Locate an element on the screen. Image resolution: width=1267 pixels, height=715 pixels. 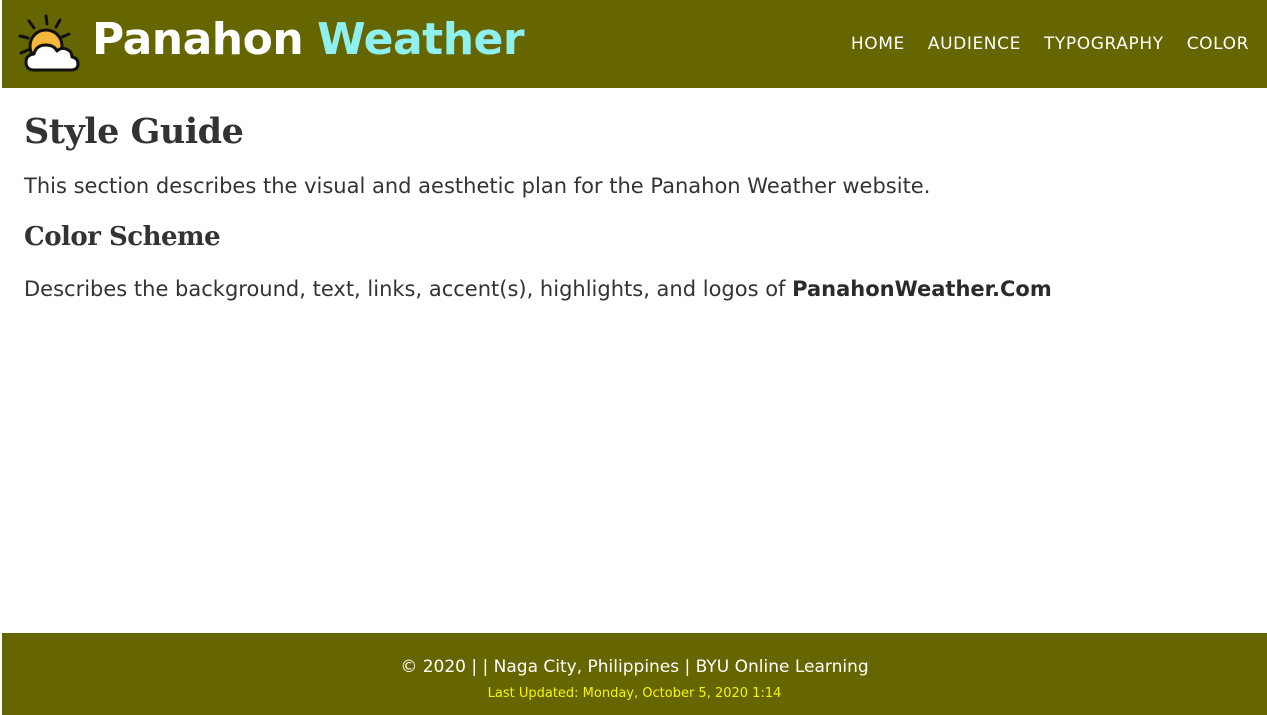
brand-name-part1: Panahon is located at coordinates (198, 39).